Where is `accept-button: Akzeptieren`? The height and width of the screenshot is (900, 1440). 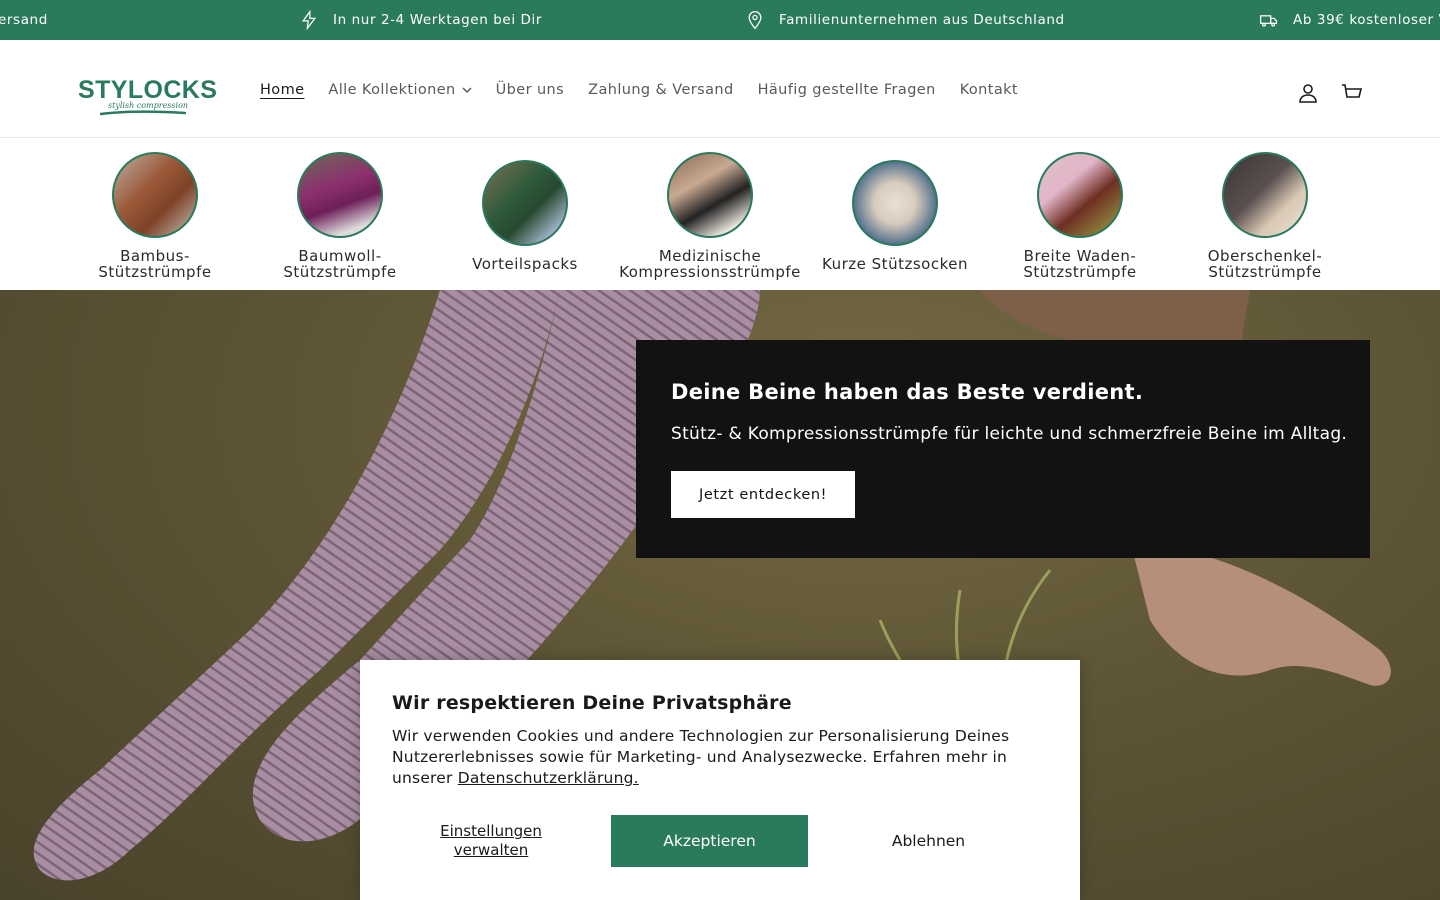 accept-button: Akzeptieren is located at coordinates (709, 841).